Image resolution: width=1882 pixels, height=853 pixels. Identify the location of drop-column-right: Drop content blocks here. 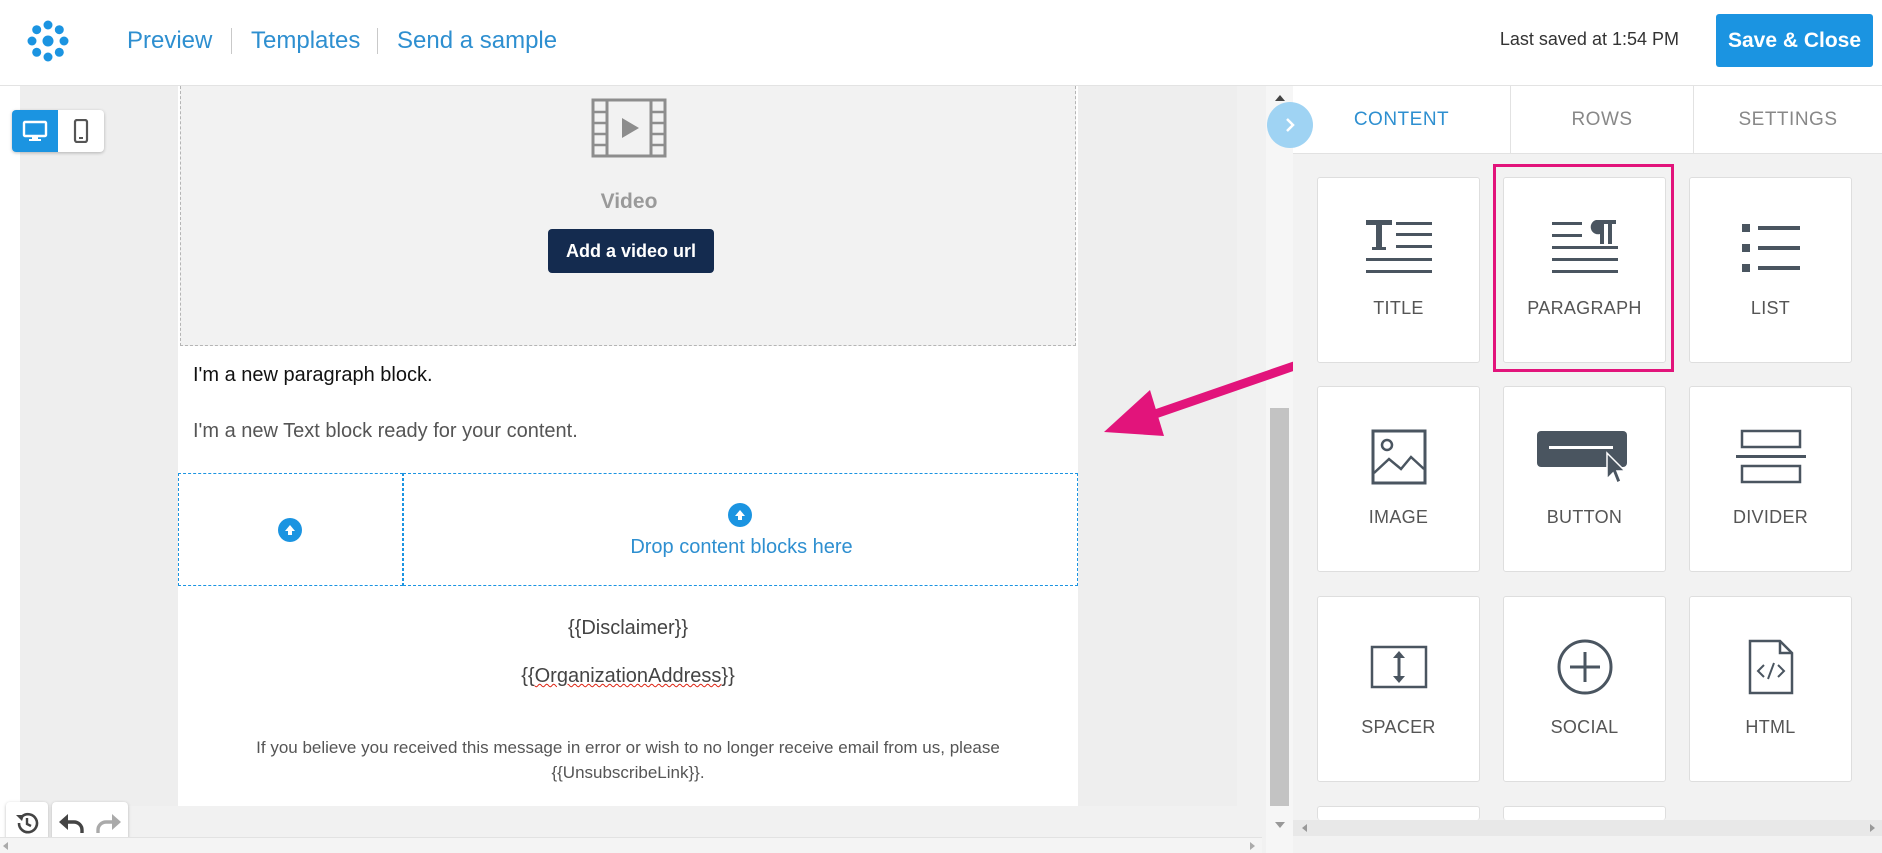
(740, 529).